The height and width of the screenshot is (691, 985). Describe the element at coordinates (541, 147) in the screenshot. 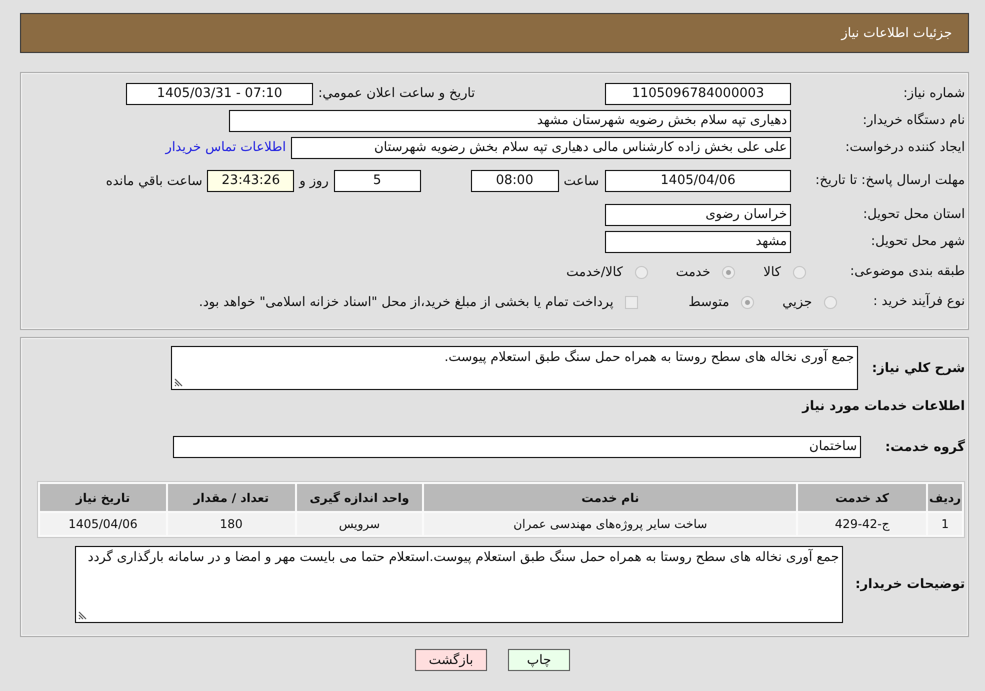

I see `requester-field: علی علی بخش زاده کارشناس مالی دهیاری تپه سلام بخش رضویه شهرستان` at that location.